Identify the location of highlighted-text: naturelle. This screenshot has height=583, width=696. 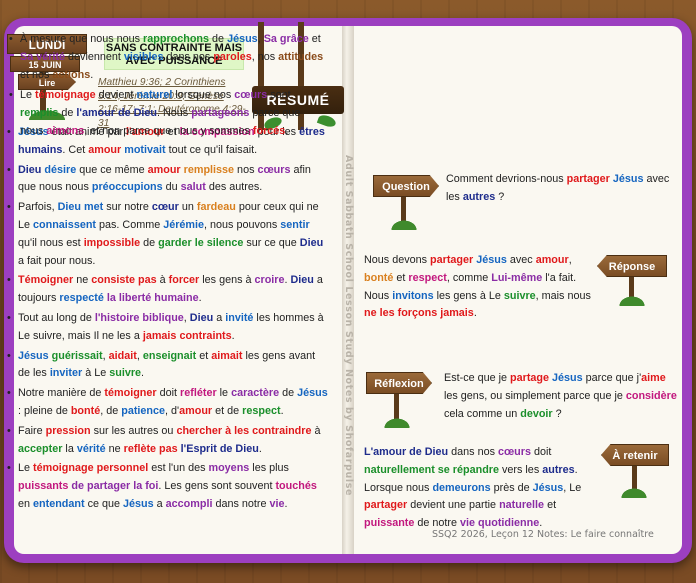
(522, 505).